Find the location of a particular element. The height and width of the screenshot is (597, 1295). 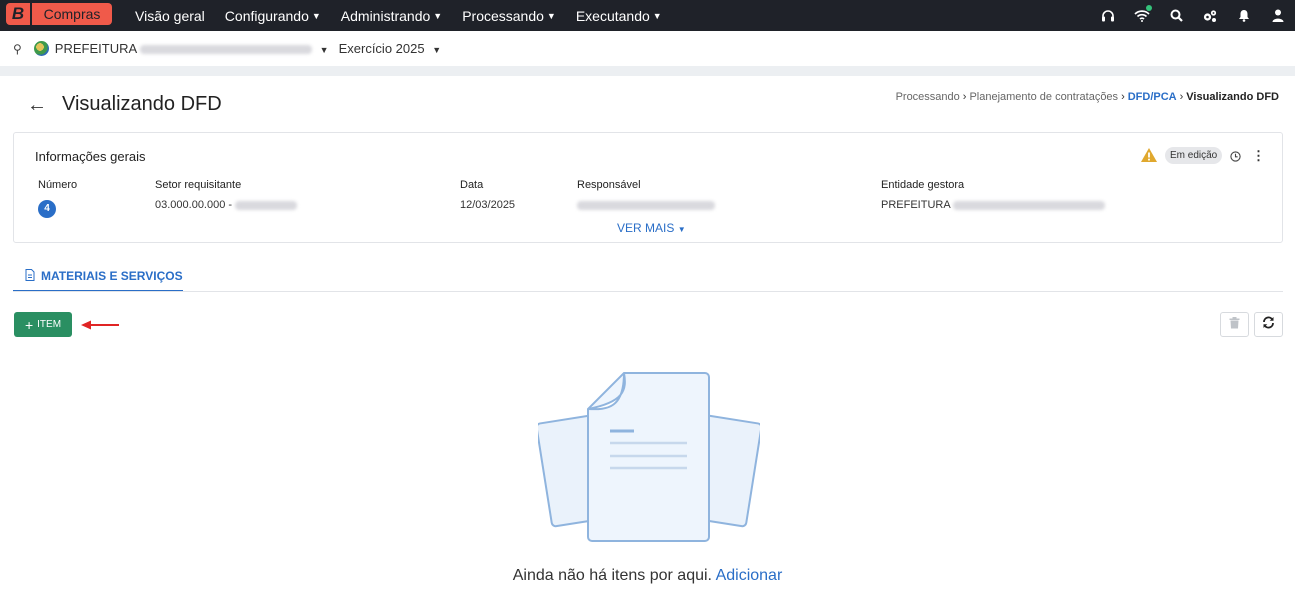

menu-label: Administrando is located at coordinates (385, 15).